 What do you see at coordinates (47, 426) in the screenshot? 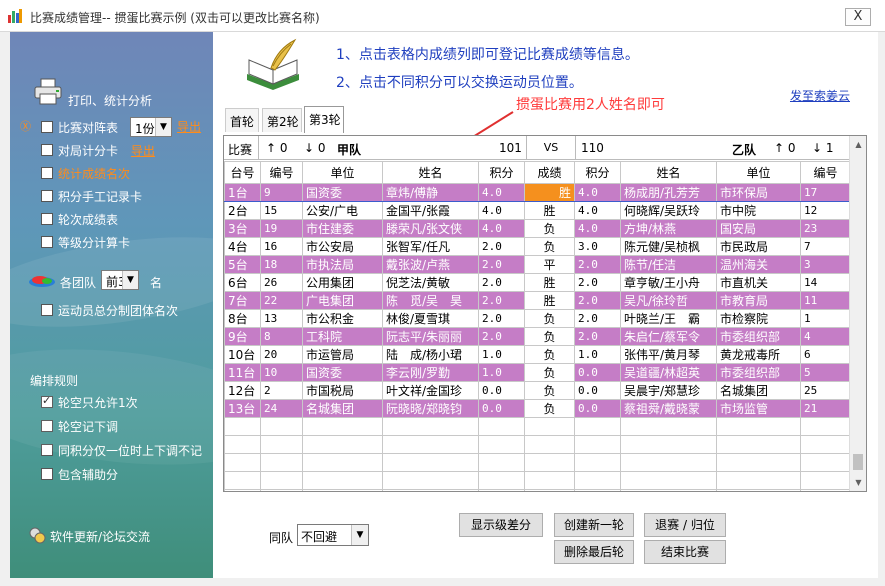
I see `checkbox-bye-down` at bounding box center [47, 426].